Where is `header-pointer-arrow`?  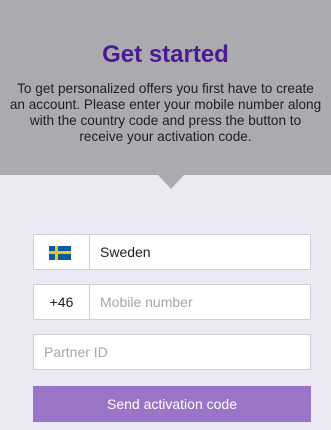
header-pointer-arrow is located at coordinates (171, 182).